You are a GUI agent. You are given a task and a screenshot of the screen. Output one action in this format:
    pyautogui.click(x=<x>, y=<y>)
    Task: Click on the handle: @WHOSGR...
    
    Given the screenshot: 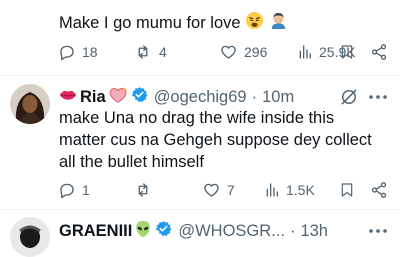 What is the action you would take?
    pyautogui.click(x=231, y=231)
    